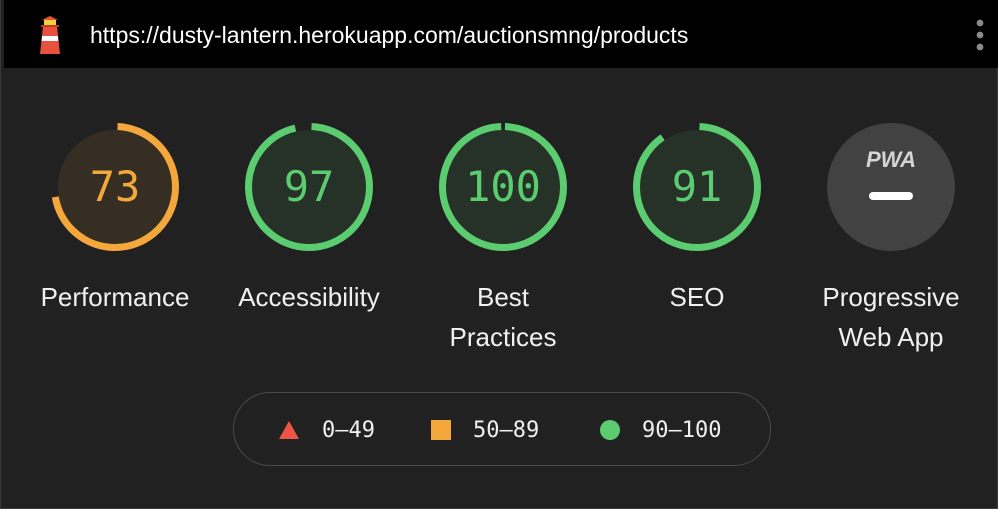 Image resolution: width=998 pixels, height=510 pixels. What do you see at coordinates (891, 337) in the screenshot?
I see `label-pwa-line-2: Web App` at bounding box center [891, 337].